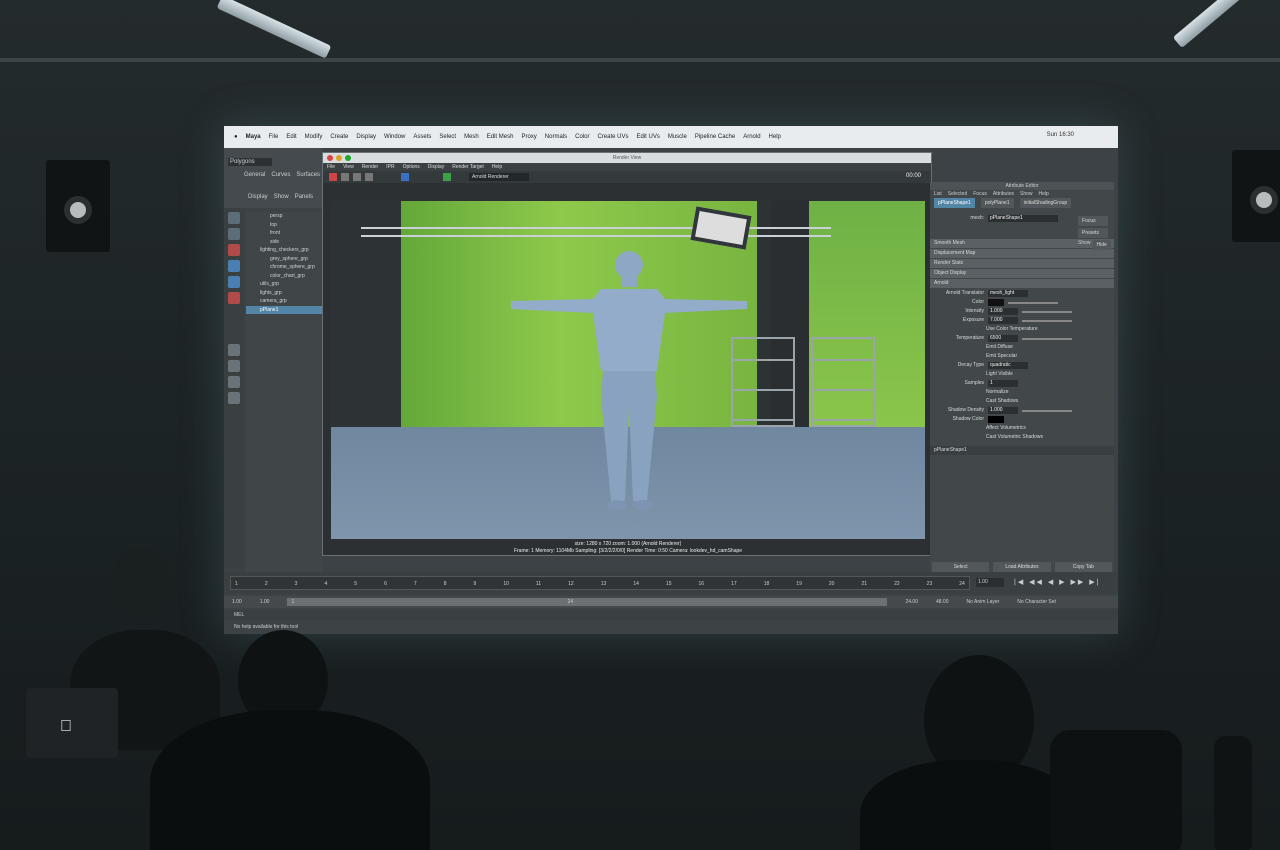  What do you see at coordinates (1008, 293) in the screenshot?
I see `translator-dropdown: mesh_light` at bounding box center [1008, 293].